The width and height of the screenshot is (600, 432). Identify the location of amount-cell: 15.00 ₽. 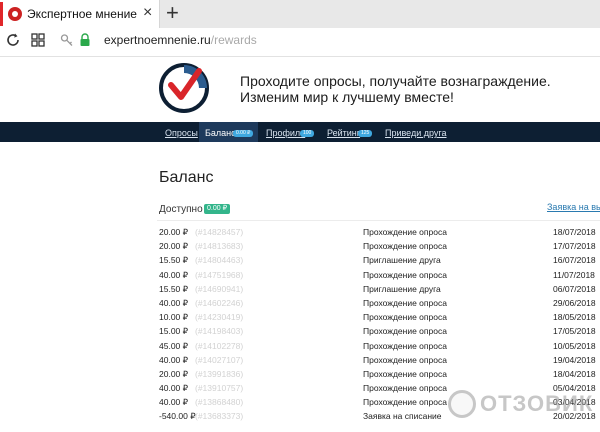
(174, 331).